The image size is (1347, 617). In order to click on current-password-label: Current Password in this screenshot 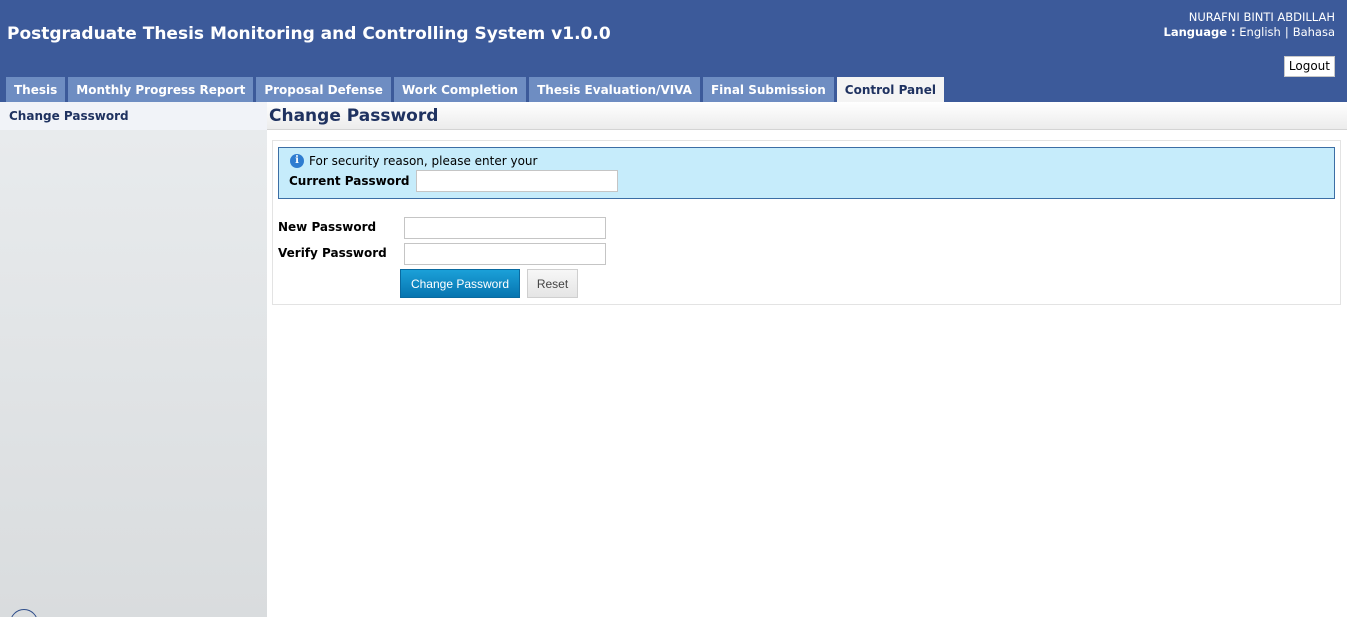, I will do `click(349, 181)`.